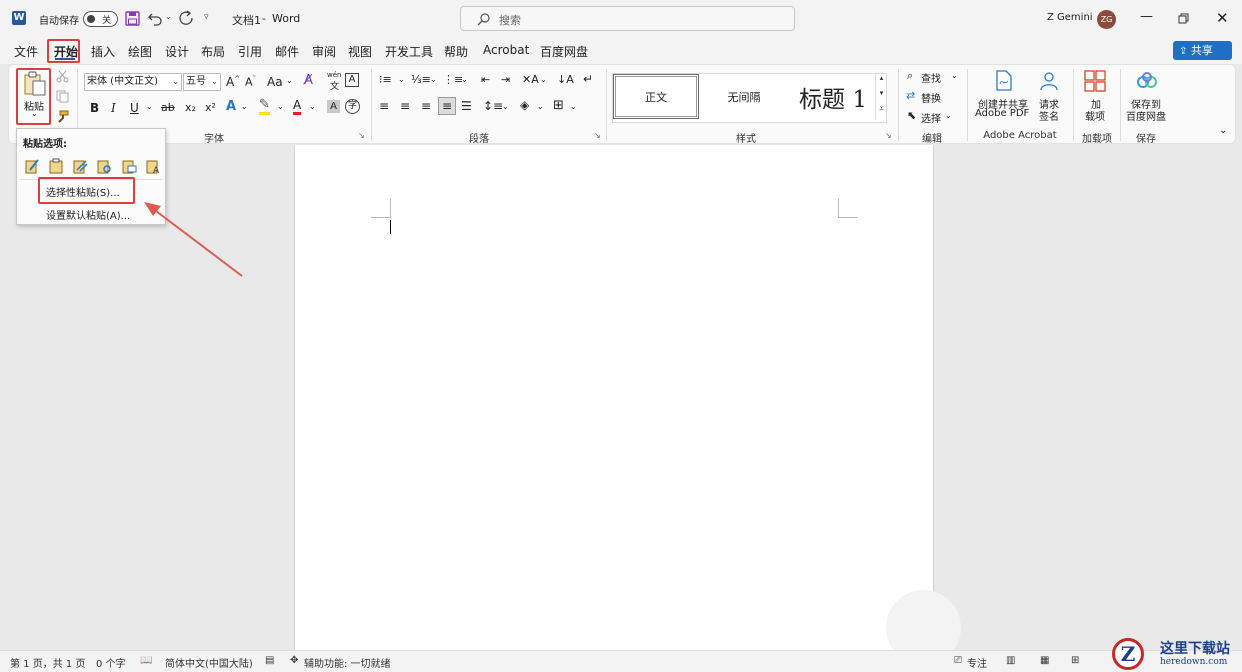 The width and height of the screenshot is (1242, 672). What do you see at coordinates (1004, 81) in the screenshot?
I see `create-pdf-icon` at bounding box center [1004, 81].